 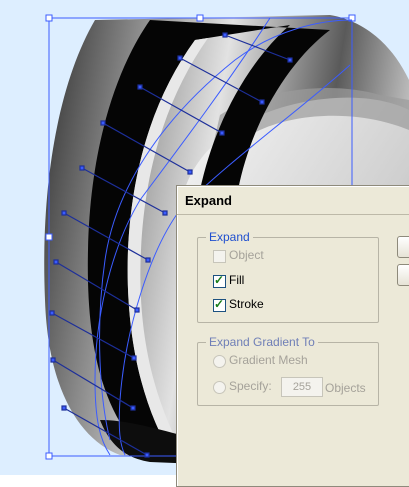 What do you see at coordinates (229, 237) in the screenshot?
I see `expand-group-legend: Expand` at bounding box center [229, 237].